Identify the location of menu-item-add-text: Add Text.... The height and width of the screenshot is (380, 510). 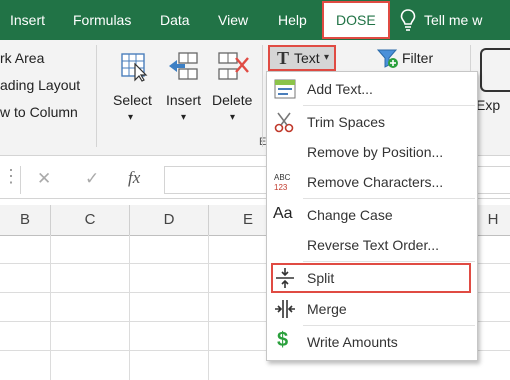
(372, 89).